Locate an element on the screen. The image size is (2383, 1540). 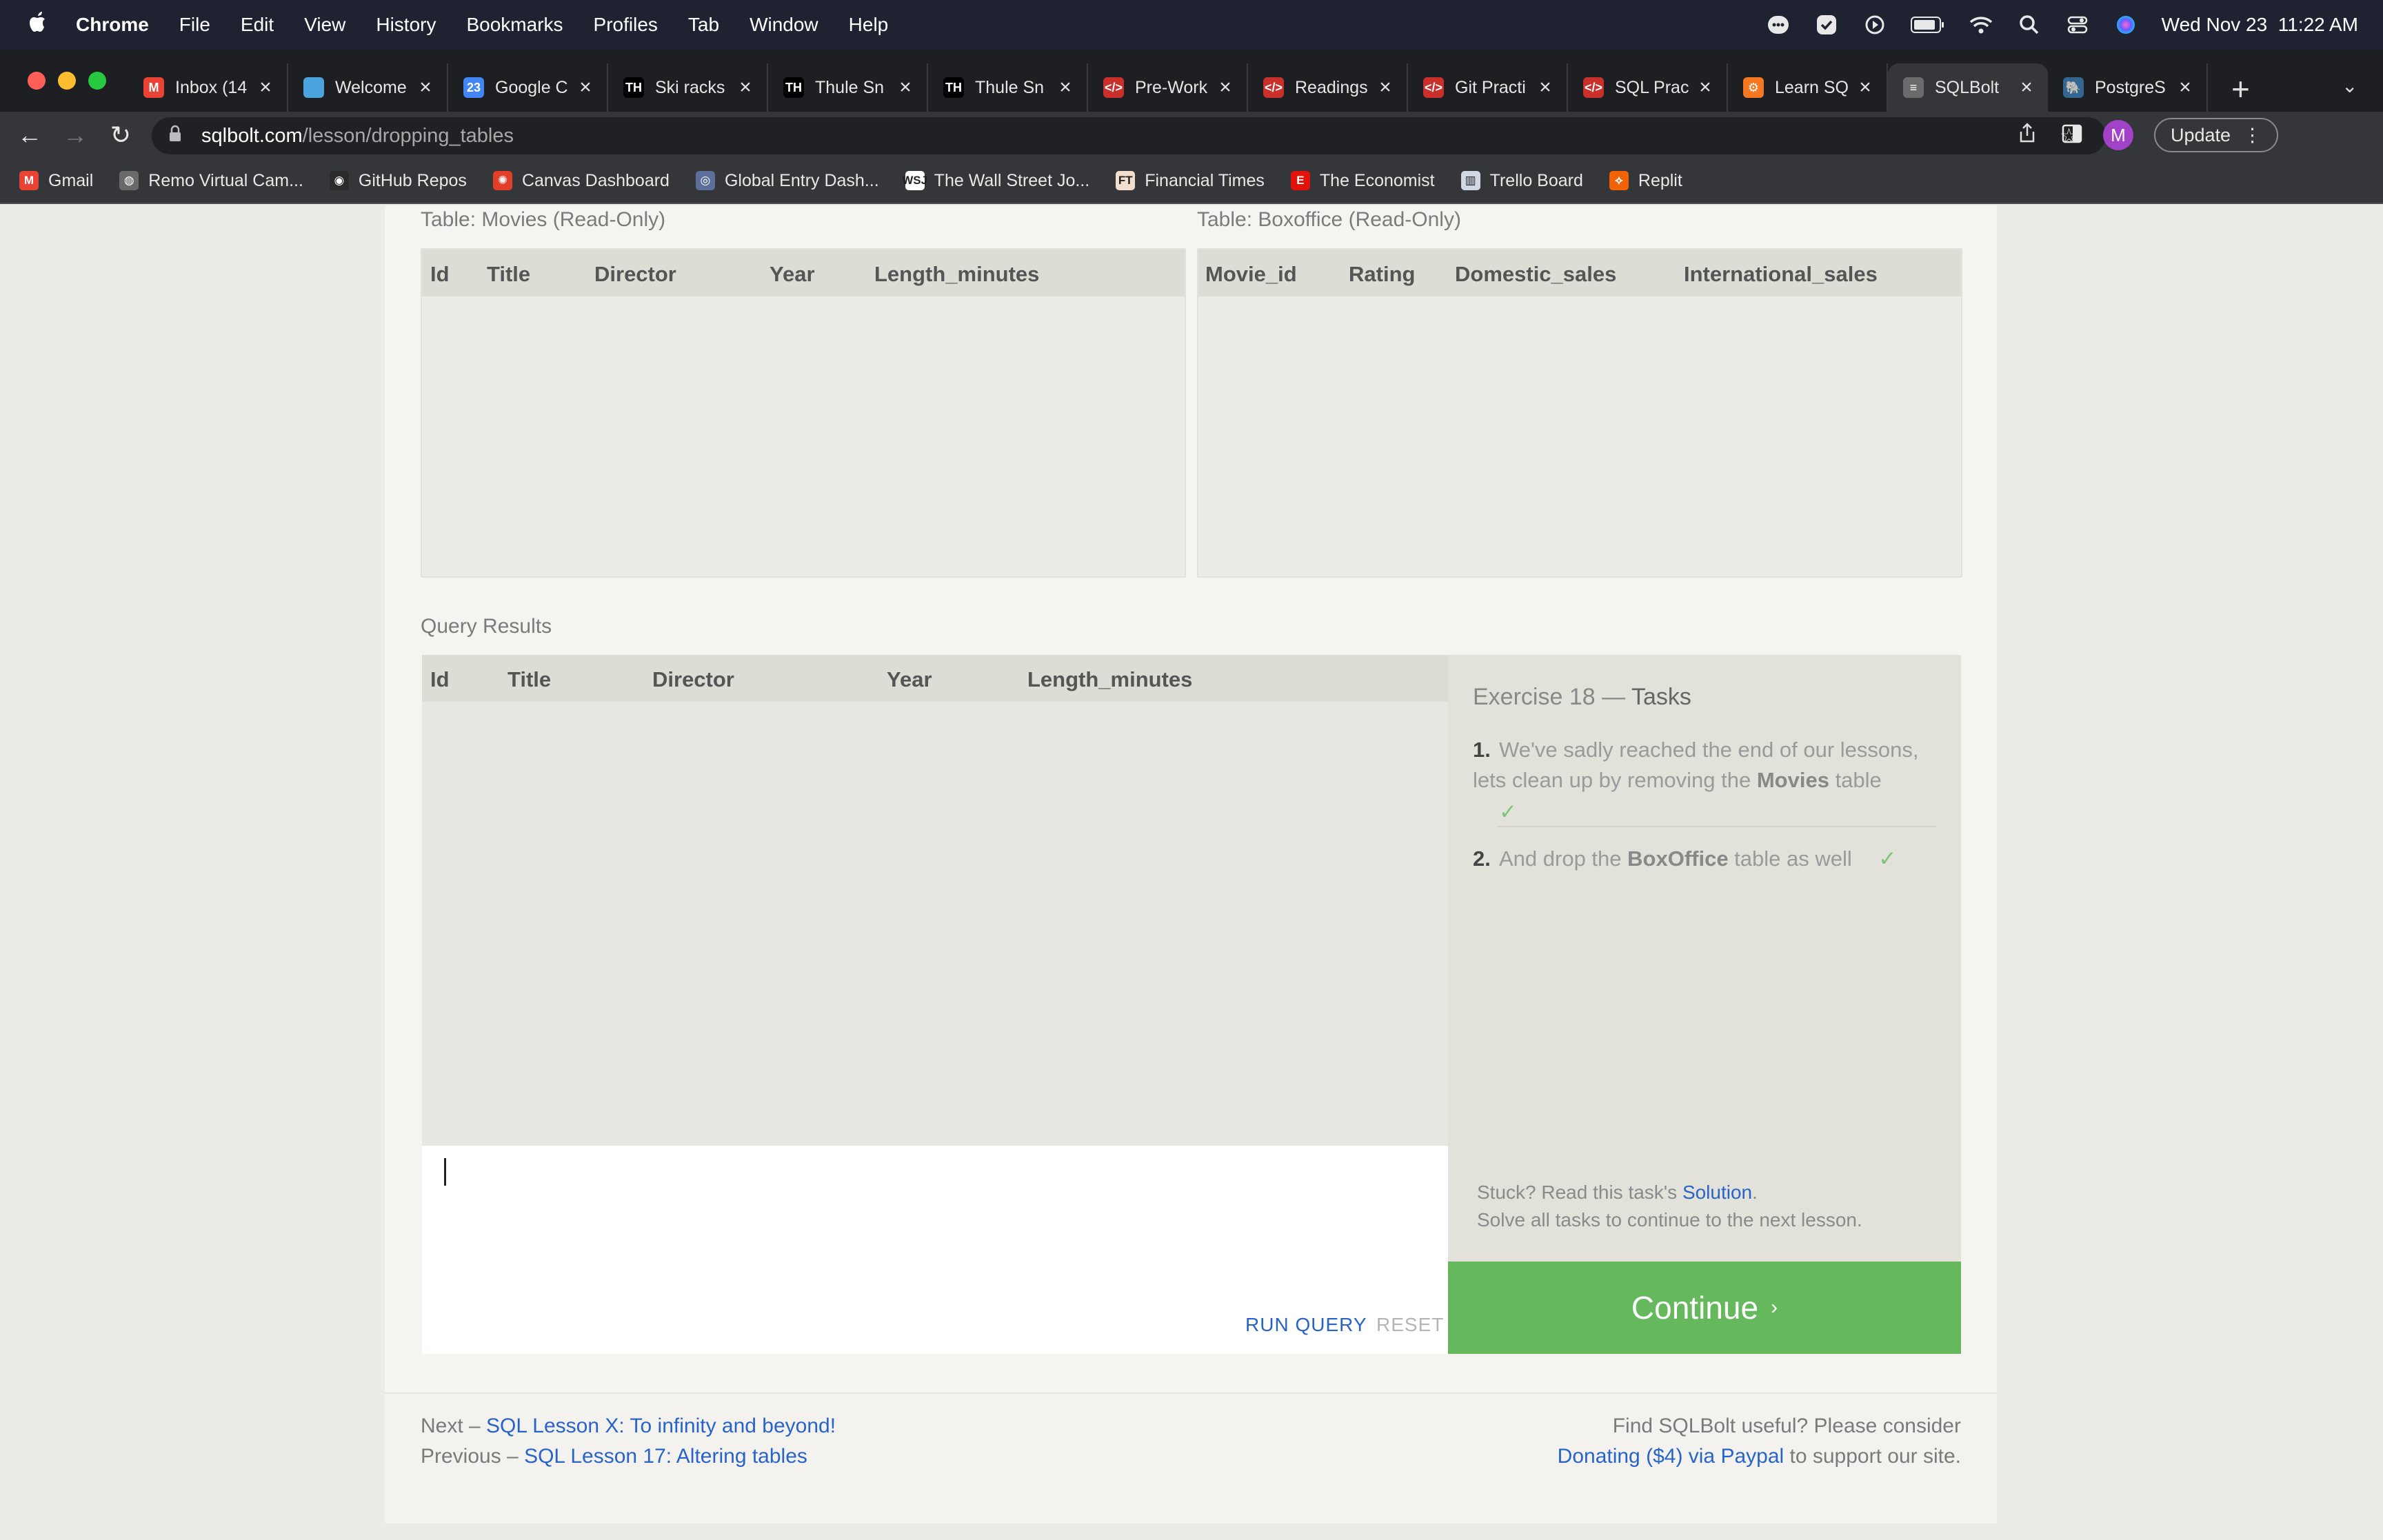
next-lesson-link: SQL Lesson X: To infinity and beyond! is located at coordinates (661, 1426).